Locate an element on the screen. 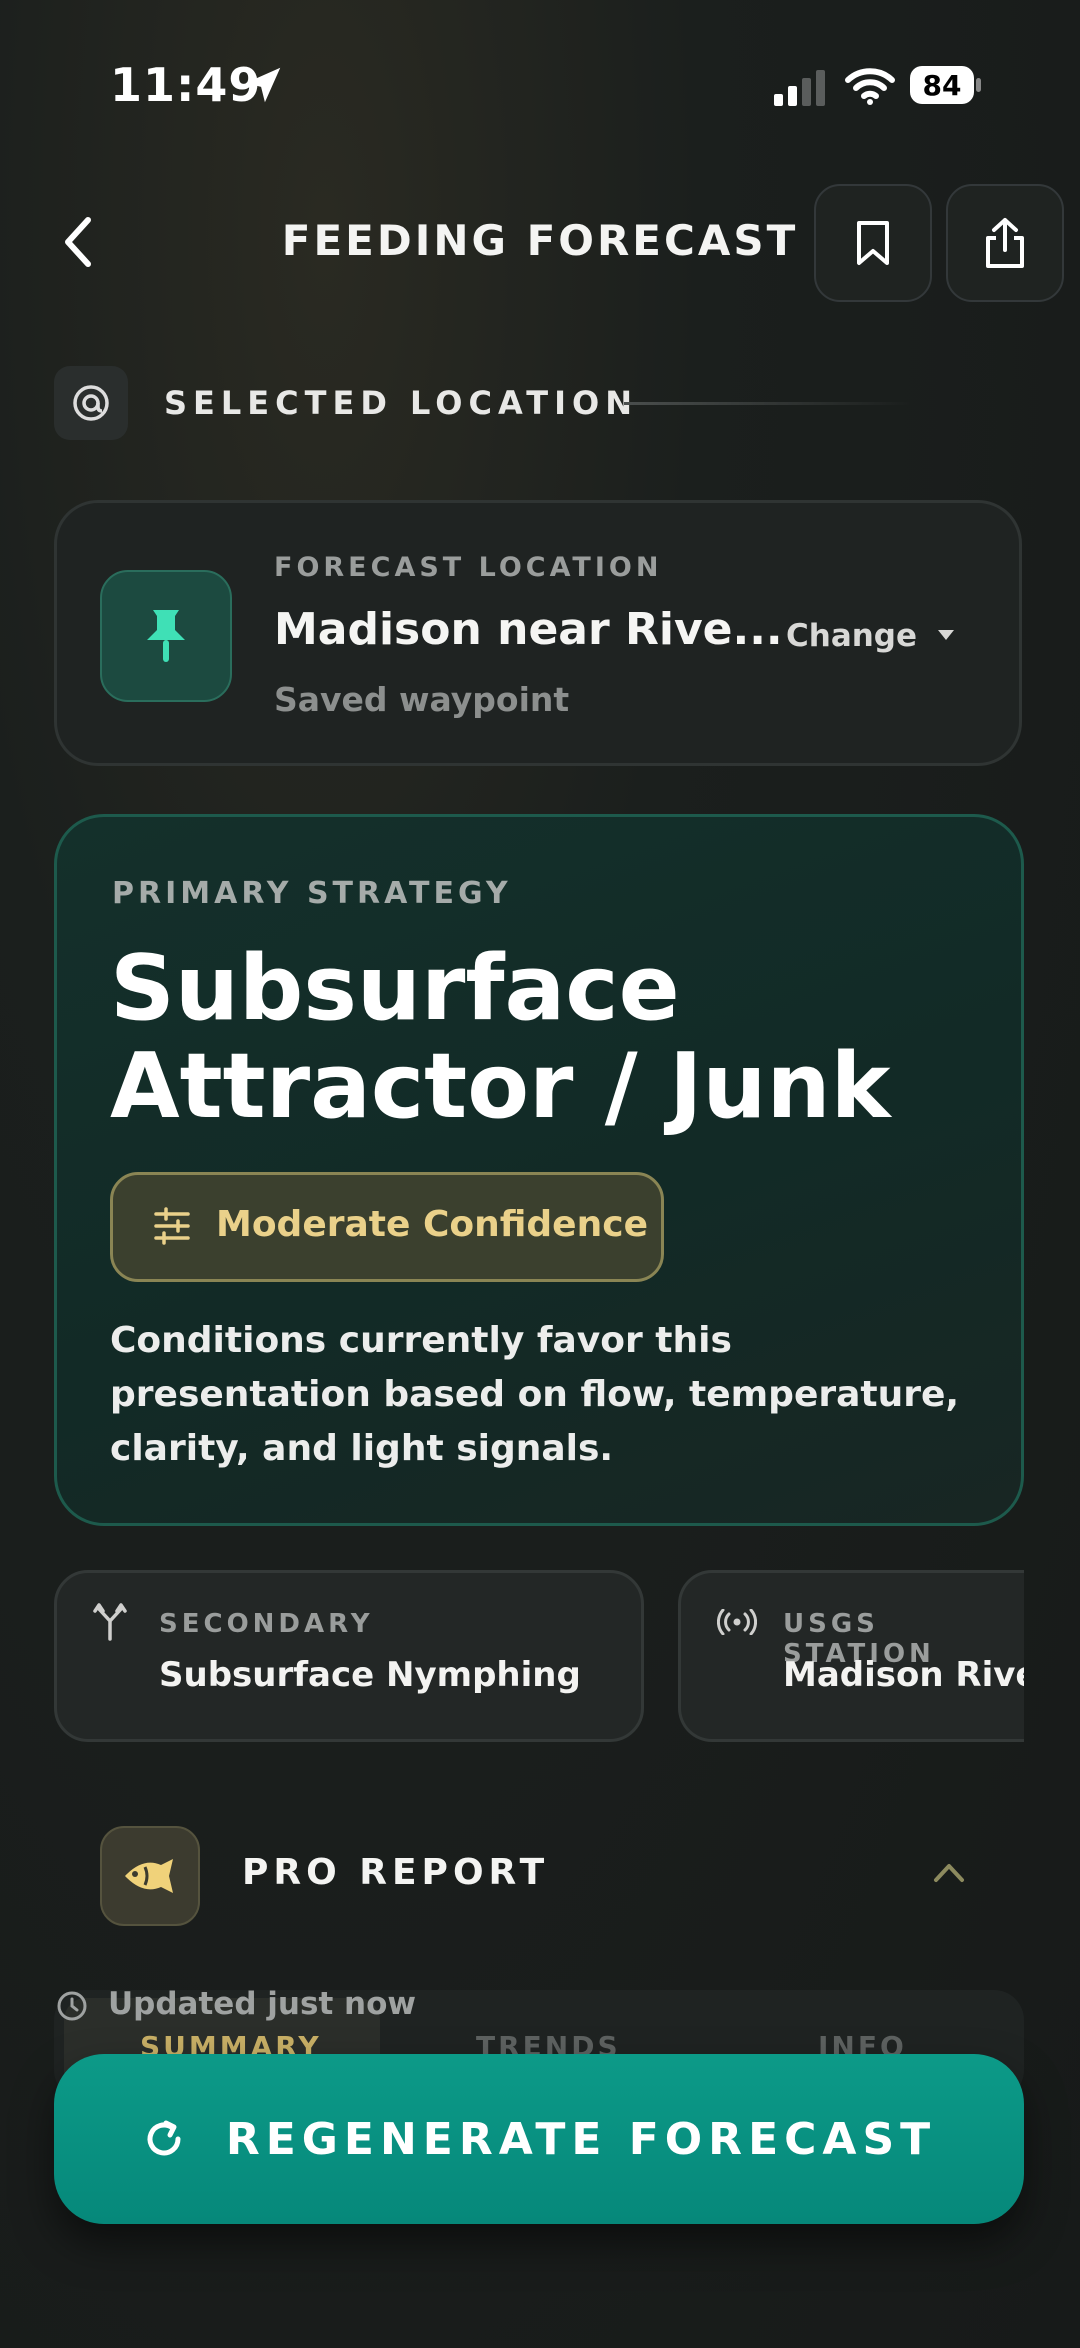 The height and width of the screenshot is (2348, 1080). secondary-label: SECONDARY is located at coordinates (266, 1624).